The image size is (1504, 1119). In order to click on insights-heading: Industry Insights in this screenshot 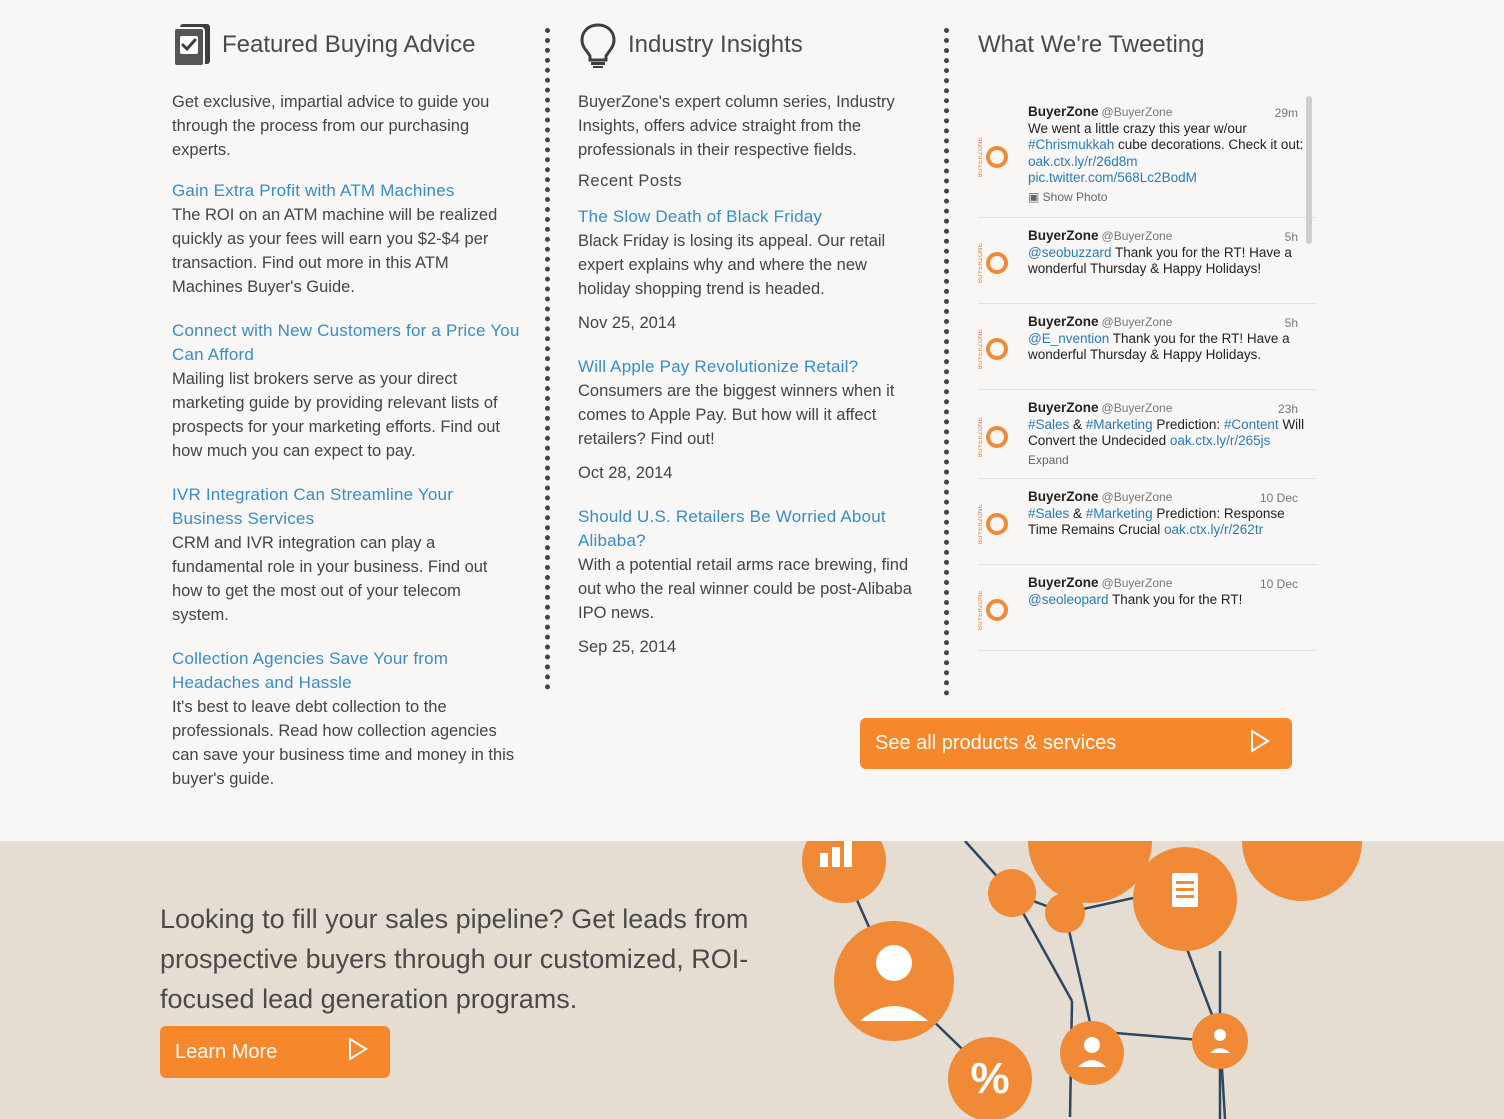, I will do `click(748, 45)`.